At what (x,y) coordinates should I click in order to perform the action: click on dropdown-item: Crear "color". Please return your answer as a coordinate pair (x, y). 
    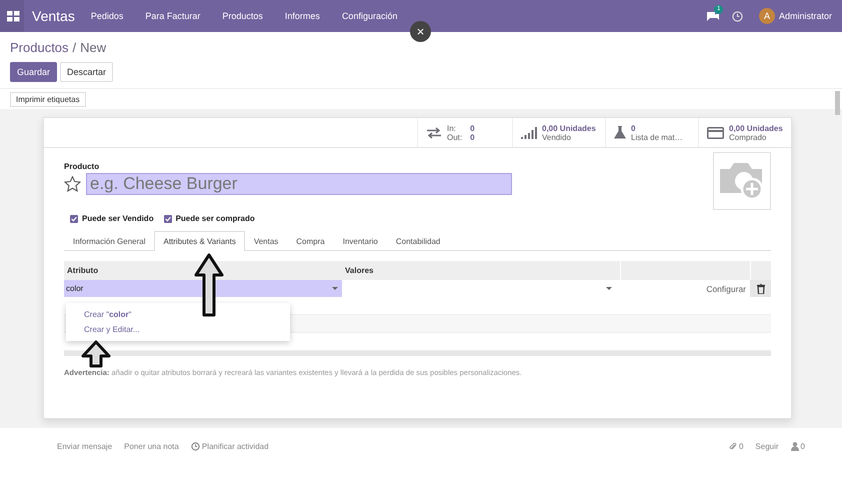
    Looking at the image, I should click on (178, 314).